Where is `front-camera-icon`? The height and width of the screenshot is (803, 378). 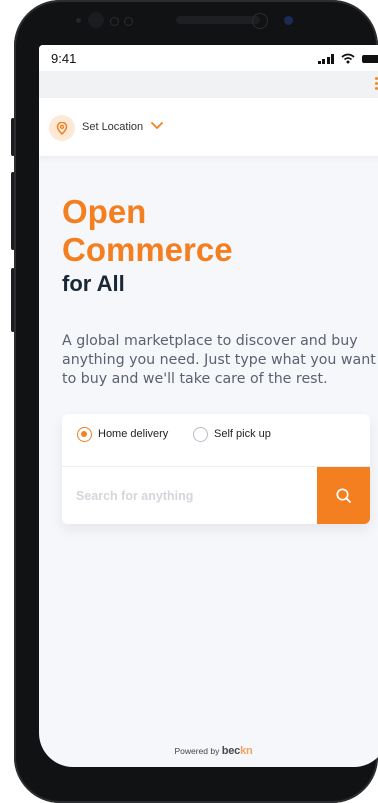
front-camera-icon is located at coordinates (260, 21).